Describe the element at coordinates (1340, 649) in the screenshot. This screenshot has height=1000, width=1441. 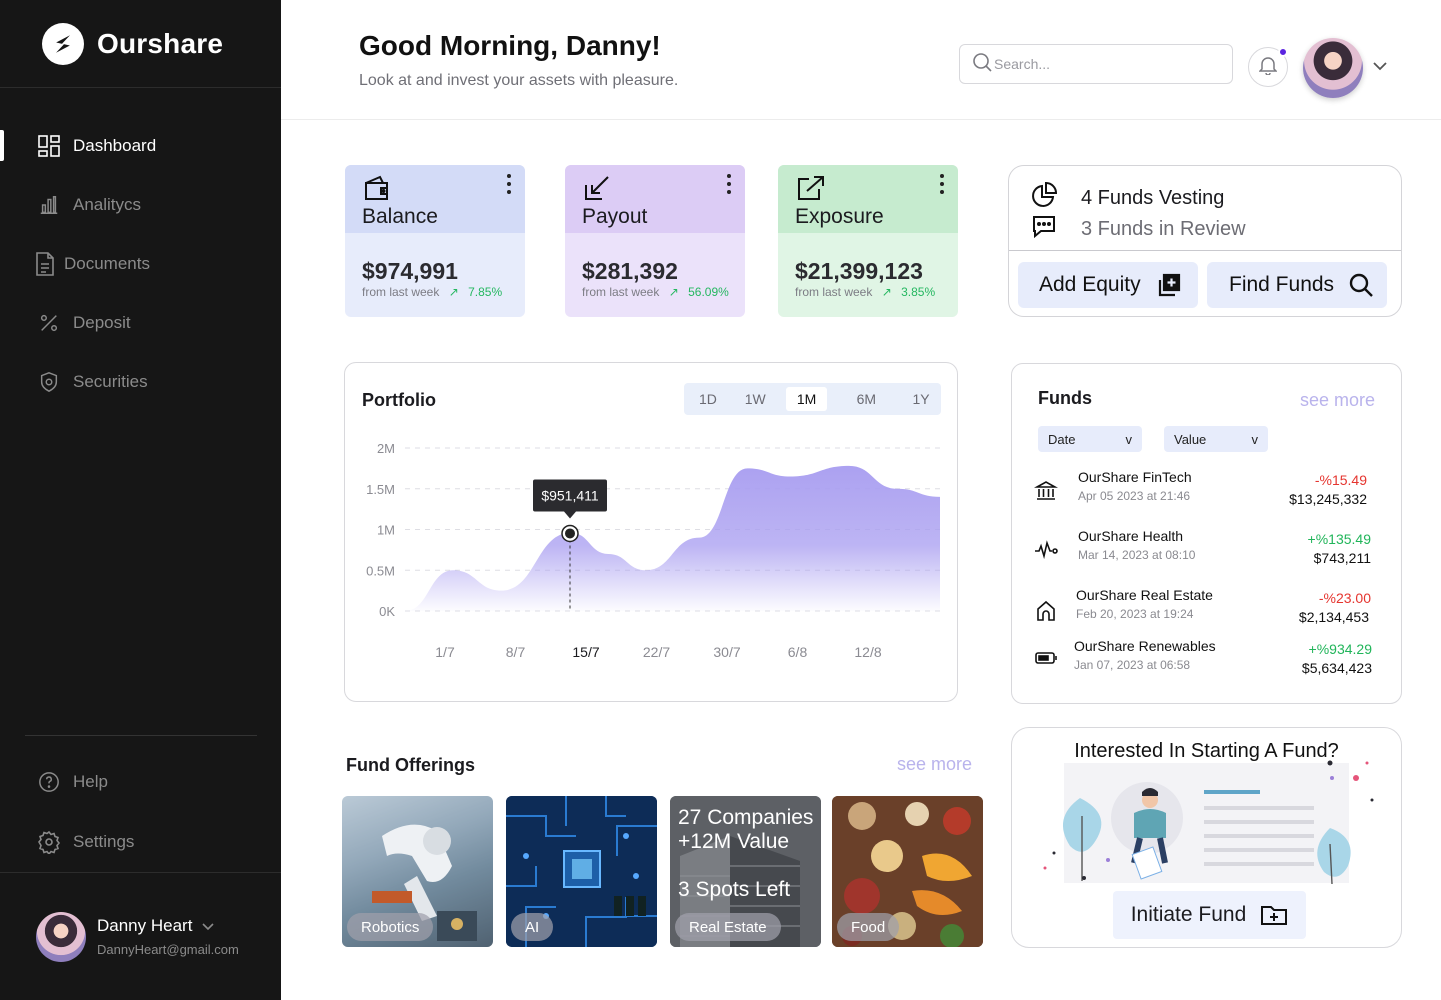
I see `fund-change: +%934.29` at that location.